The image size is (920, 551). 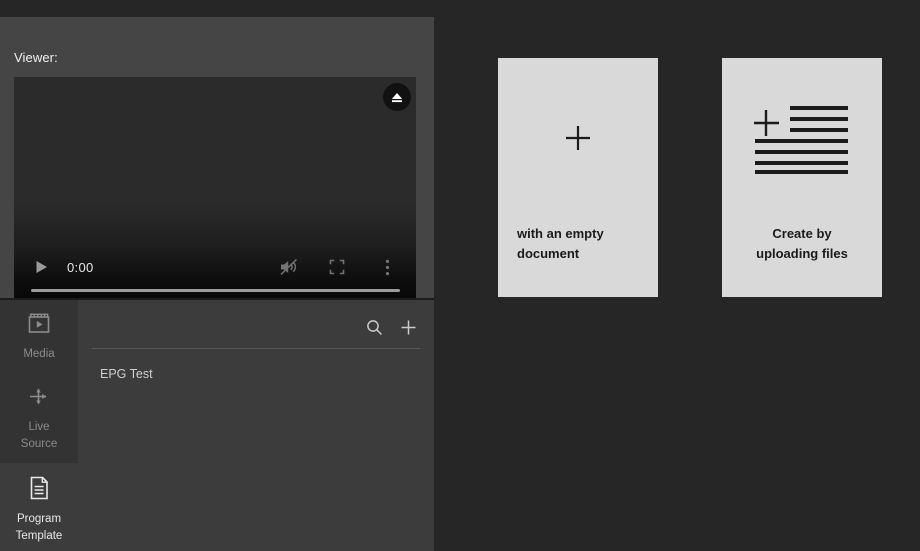 I want to click on search-icon, so click(x=374, y=327).